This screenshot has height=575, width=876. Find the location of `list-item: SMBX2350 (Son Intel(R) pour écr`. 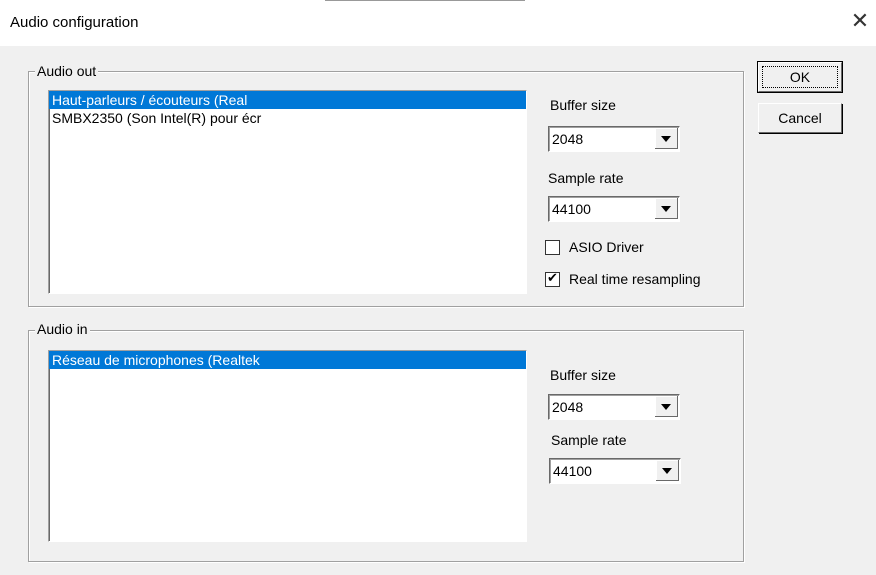

list-item: SMBX2350 (Son Intel(R) pour écr is located at coordinates (287, 118).